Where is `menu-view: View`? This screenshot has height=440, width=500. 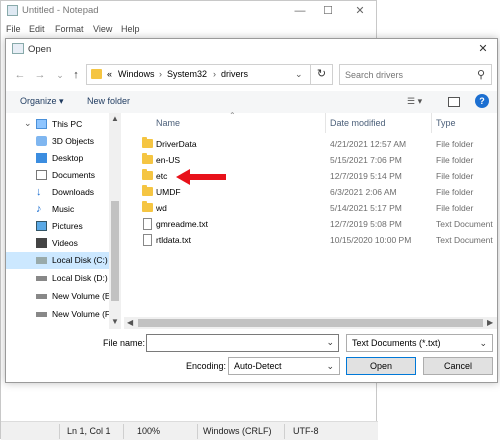
menu-view: View is located at coordinates (102, 29).